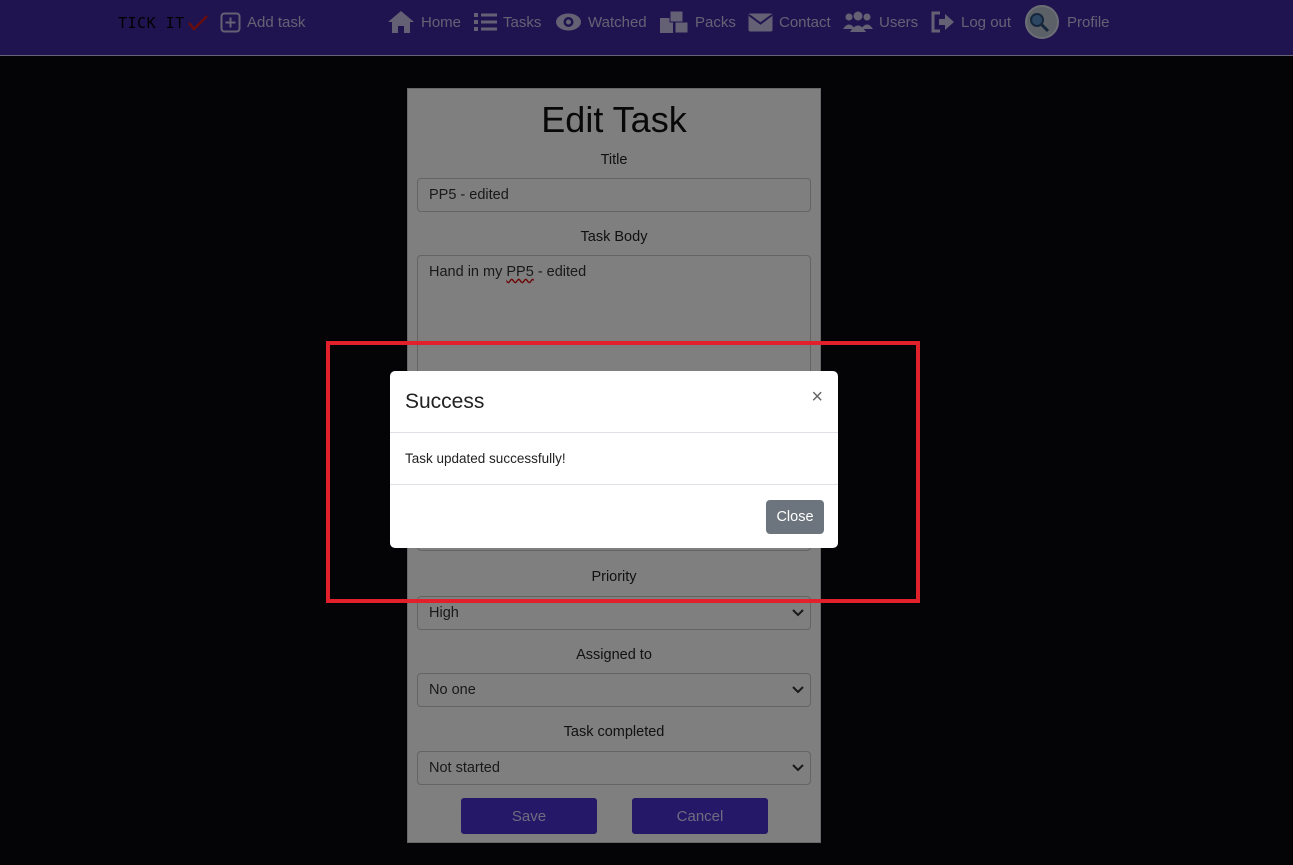 The height and width of the screenshot is (865, 1293). Describe the element at coordinates (817, 397) in the screenshot. I see `close-icon: ×` at that location.